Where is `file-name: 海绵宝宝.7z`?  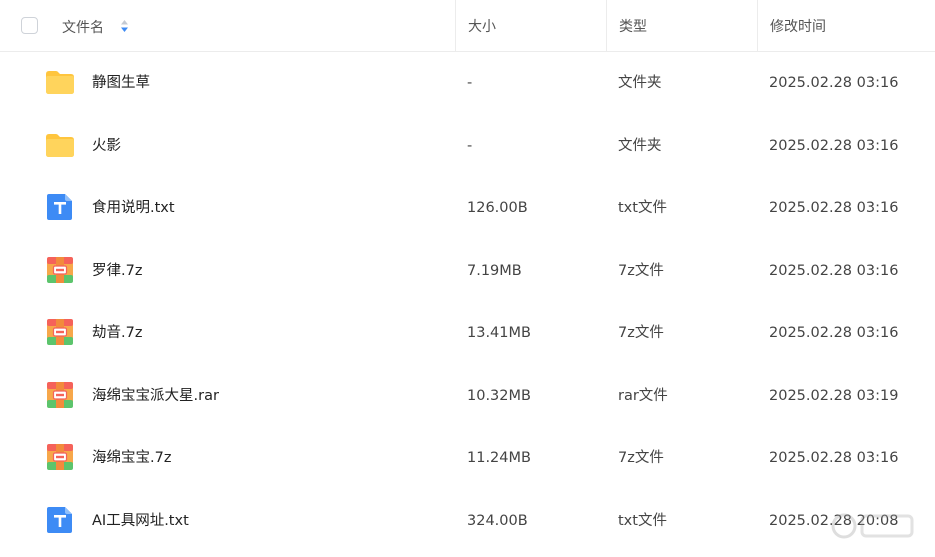
file-name: 海绵宝宝.7z is located at coordinates (131, 458).